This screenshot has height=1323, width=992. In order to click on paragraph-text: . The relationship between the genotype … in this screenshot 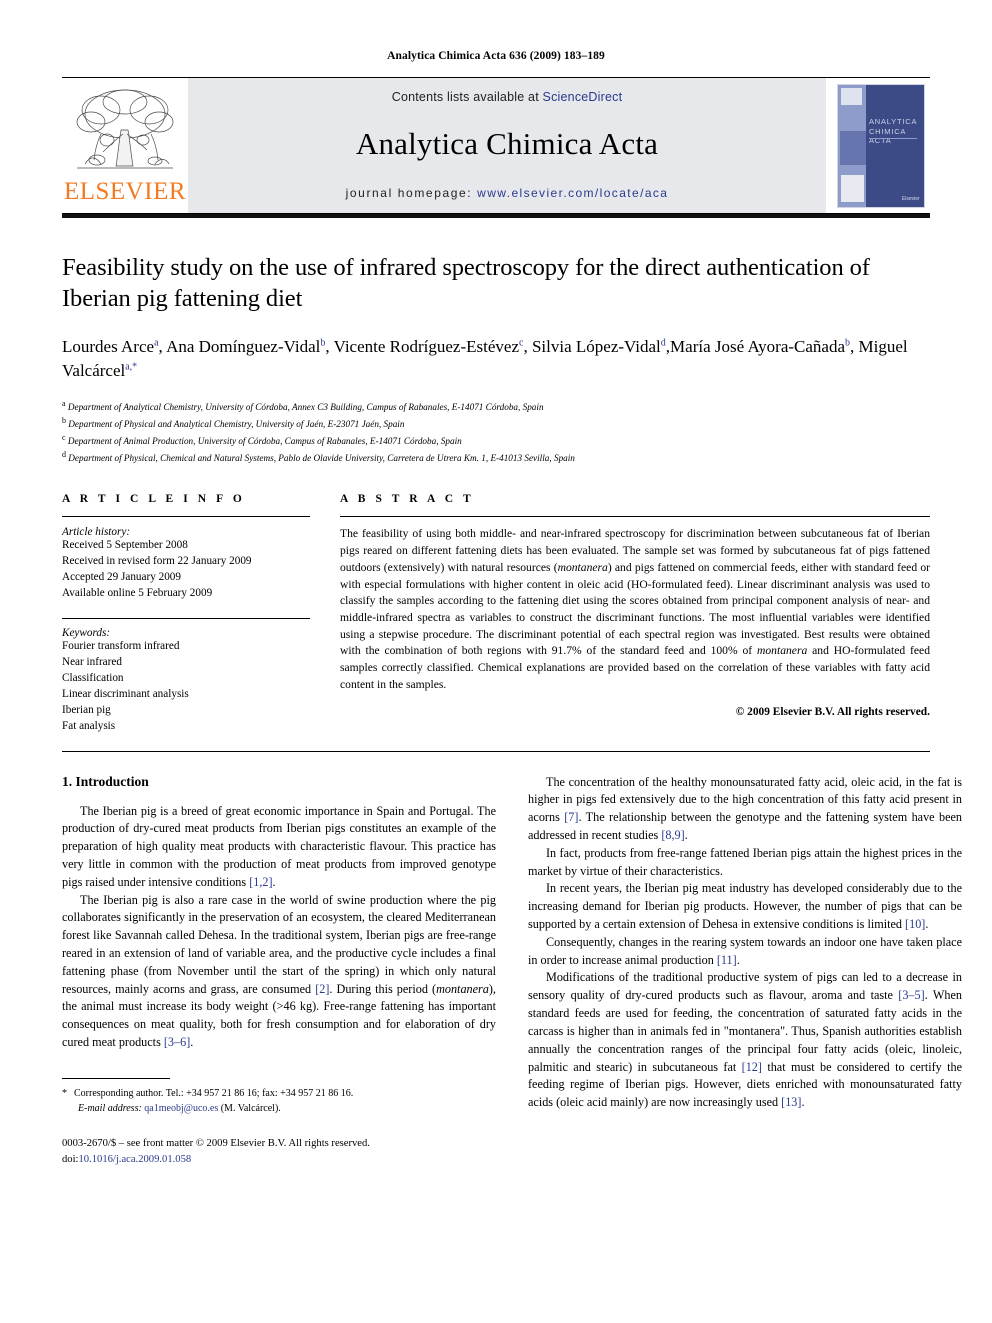, I will do `click(745, 826)`.